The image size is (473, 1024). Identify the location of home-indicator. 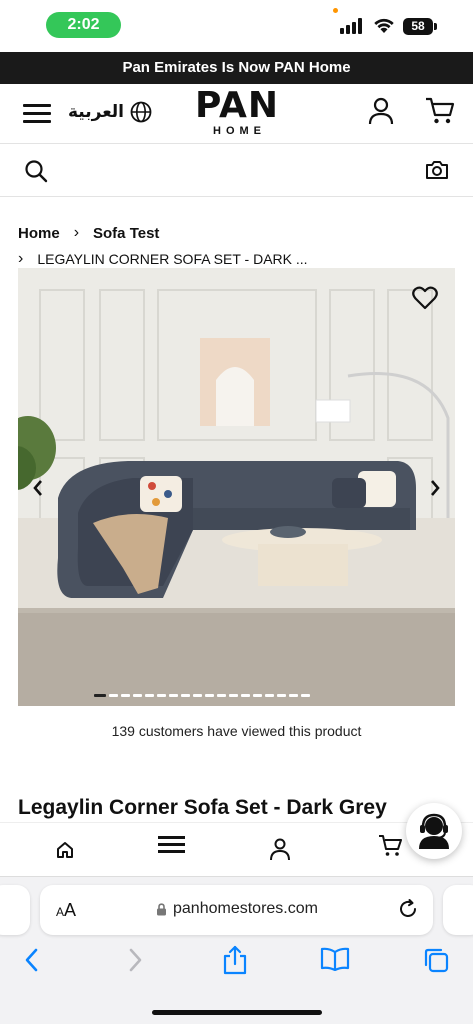
(237, 1012).